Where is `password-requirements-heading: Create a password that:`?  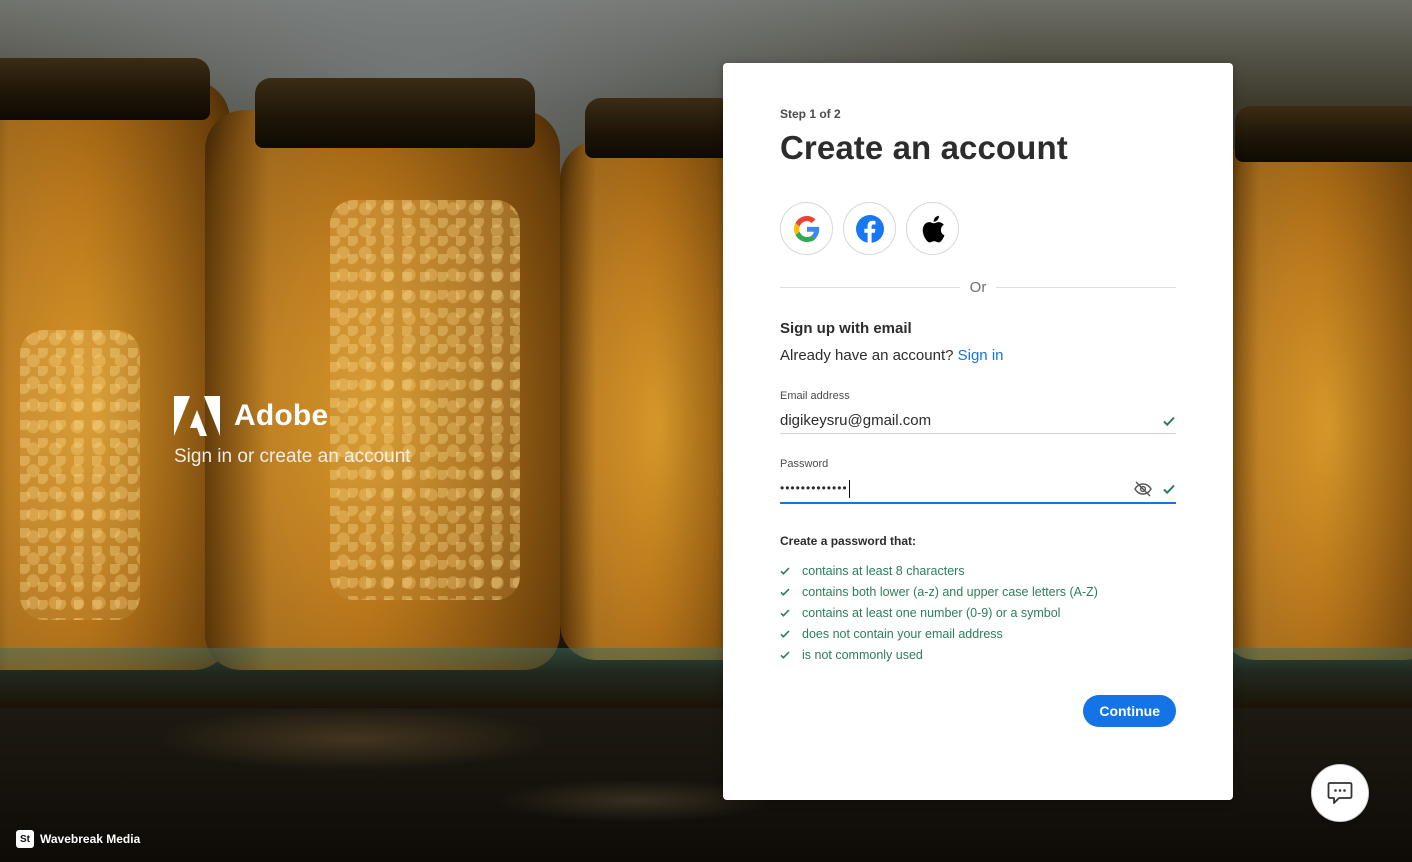
password-requirements-heading: Create a password that: is located at coordinates (848, 541).